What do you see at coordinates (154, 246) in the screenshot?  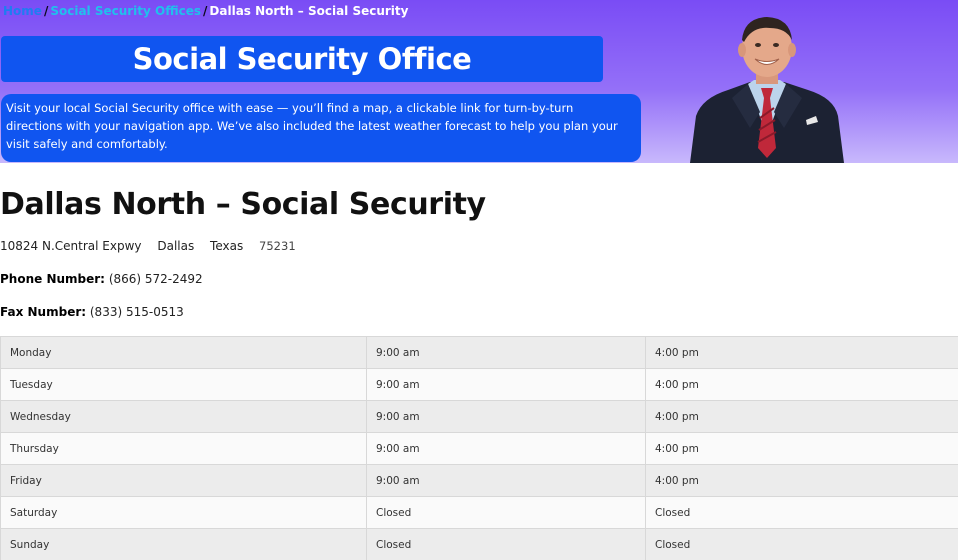 I see `office-address: 10824 N.Central Expwy Dallas Texas 75231` at bounding box center [154, 246].